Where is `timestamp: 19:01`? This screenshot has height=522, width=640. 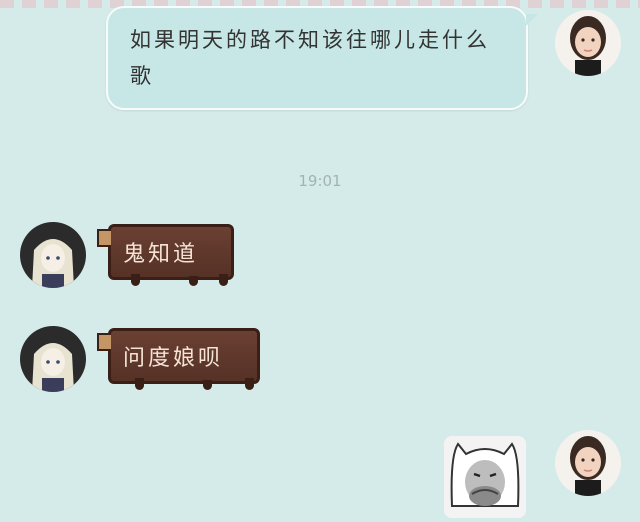
timestamp: 19:01 is located at coordinates (320, 181).